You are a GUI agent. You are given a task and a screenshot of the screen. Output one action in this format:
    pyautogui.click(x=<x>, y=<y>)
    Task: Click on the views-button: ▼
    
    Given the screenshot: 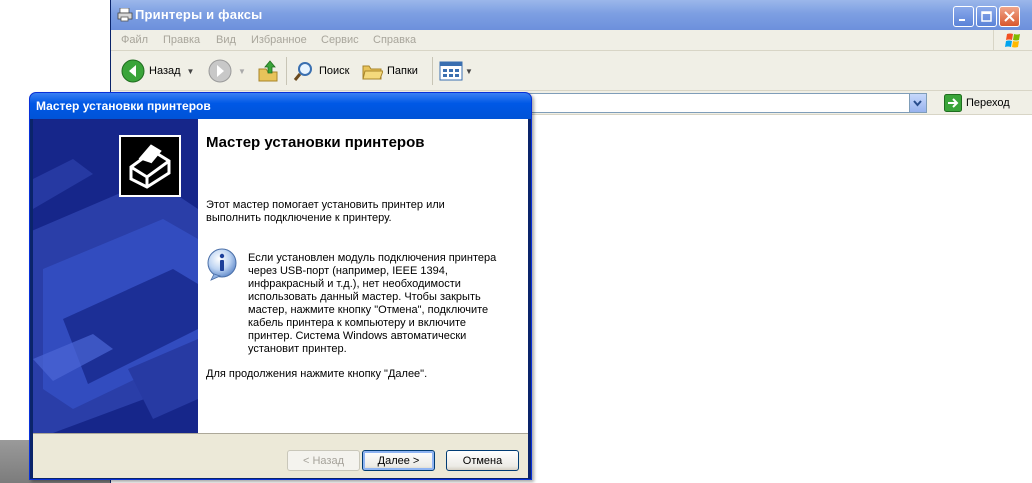 What is the action you would take?
    pyautogui.click(x=456, y=71)
    